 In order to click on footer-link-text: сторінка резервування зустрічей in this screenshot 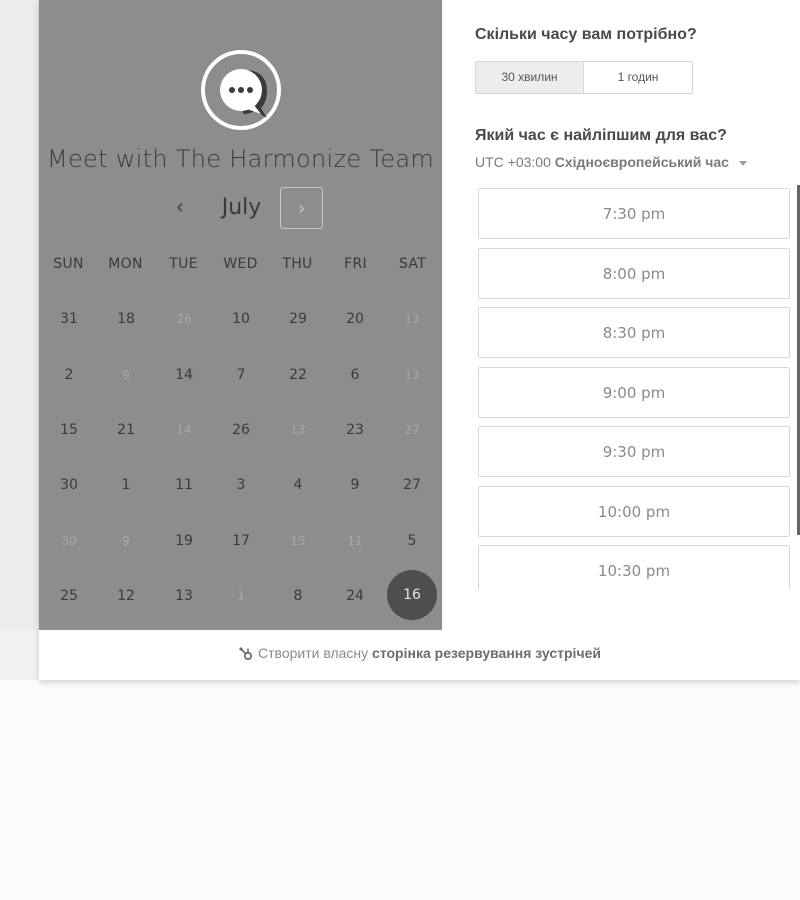, I will do `click(486, 653)`.